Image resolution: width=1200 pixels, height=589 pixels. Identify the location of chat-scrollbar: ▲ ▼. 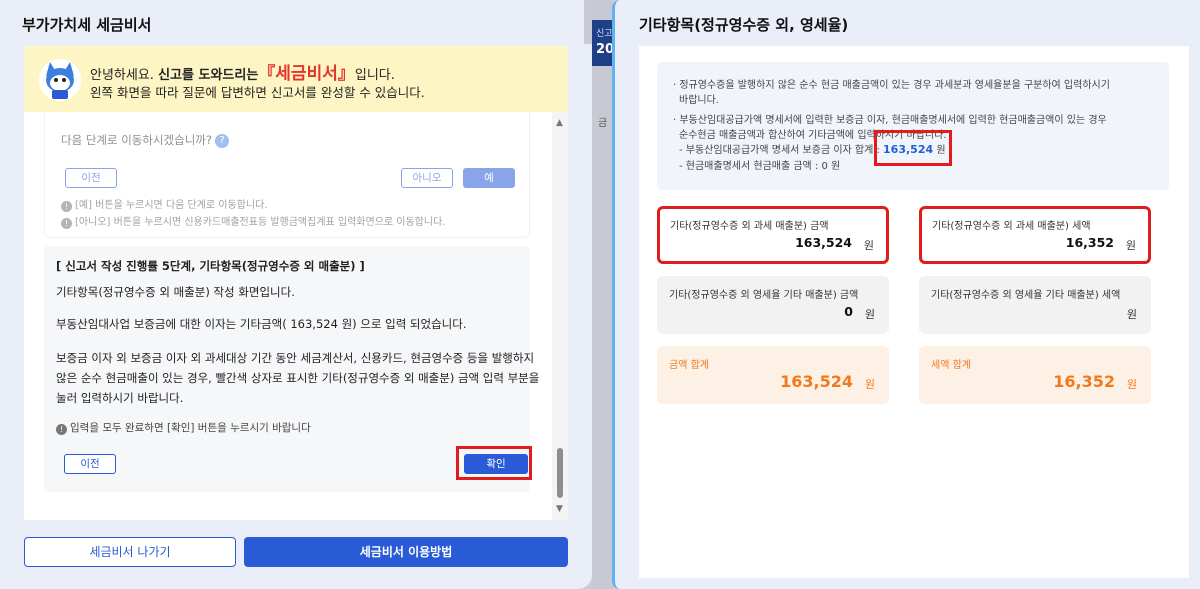
(560, 316).